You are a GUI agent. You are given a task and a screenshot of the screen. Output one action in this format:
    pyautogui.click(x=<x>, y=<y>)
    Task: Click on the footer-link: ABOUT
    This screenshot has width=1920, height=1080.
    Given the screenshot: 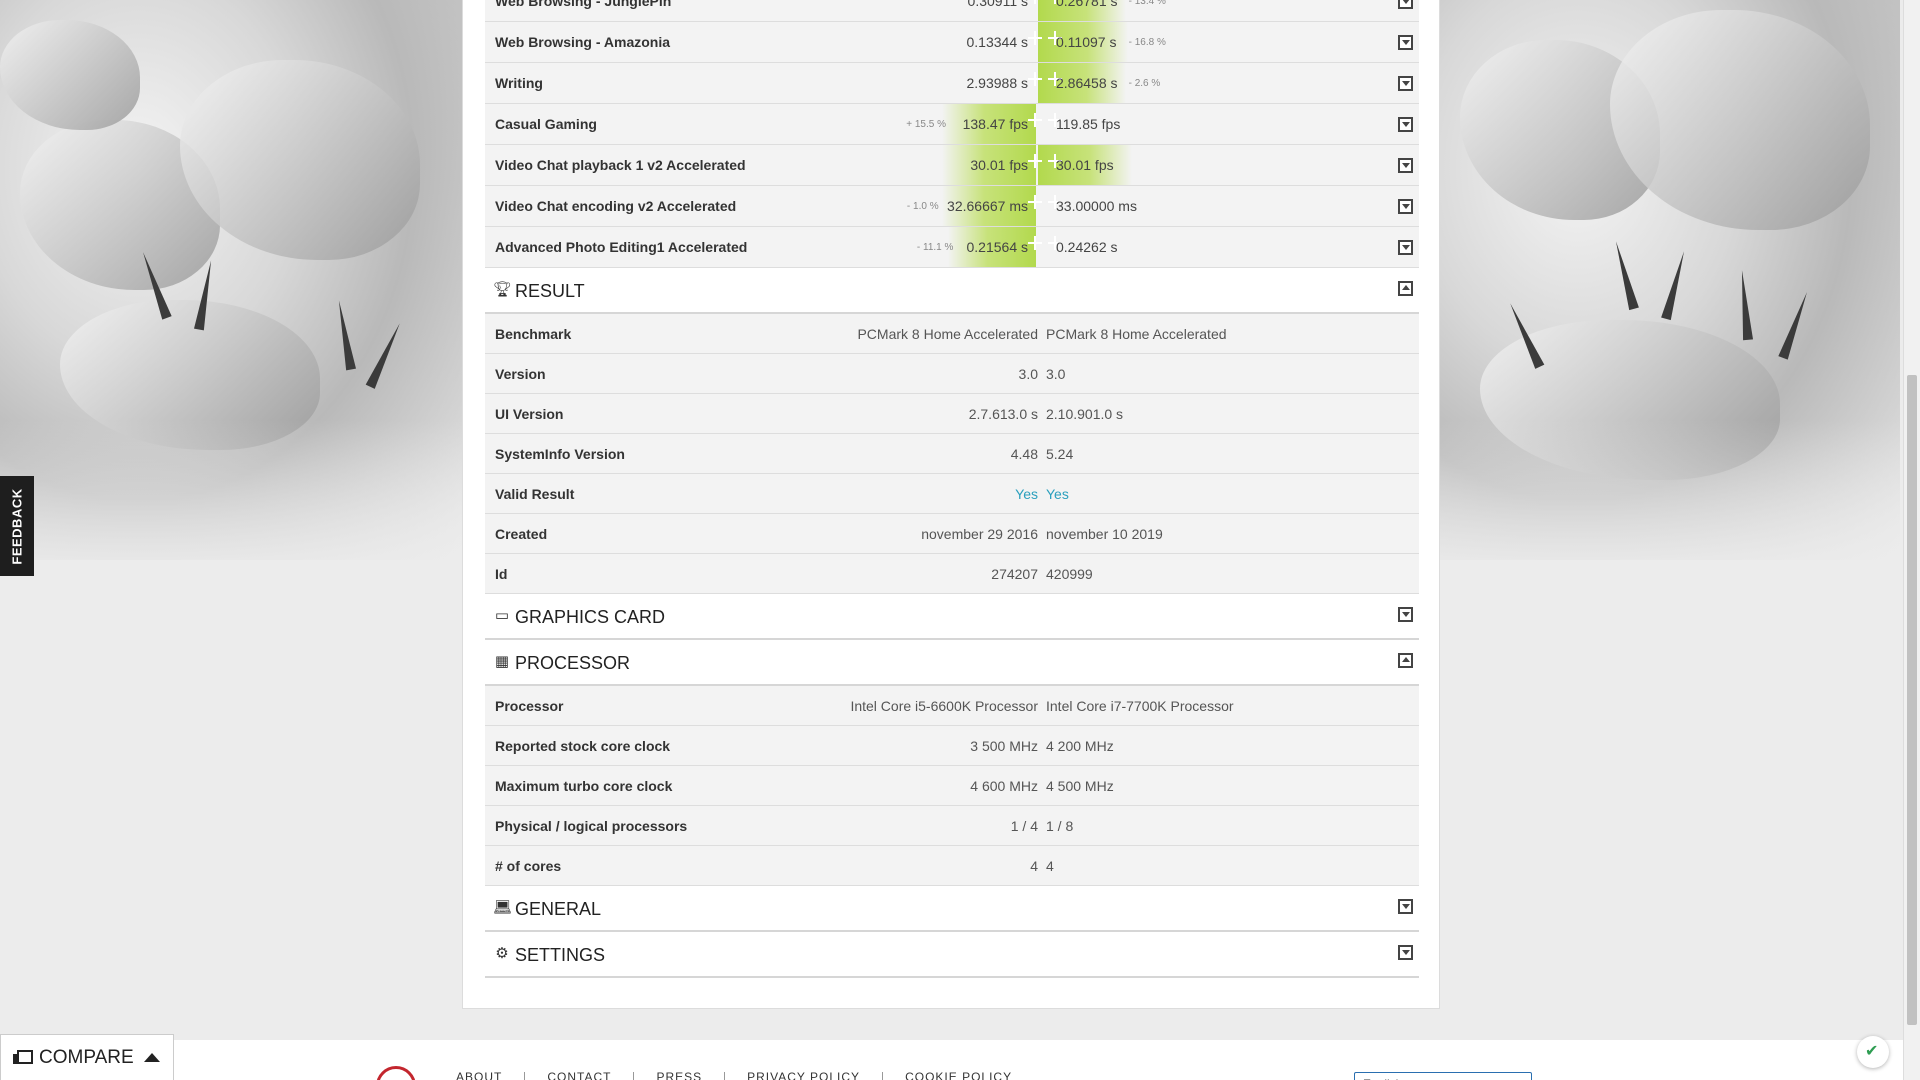 What is the action you would take?
    pyautogui.click(x=479, y=1075)
    